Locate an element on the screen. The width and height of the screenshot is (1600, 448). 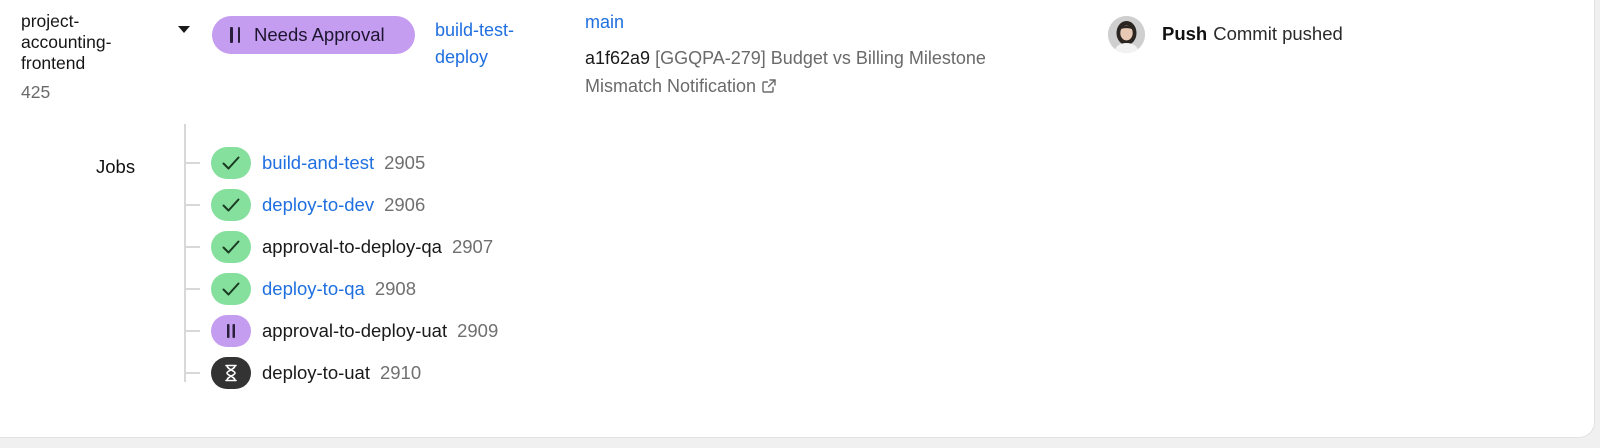
job-name: deploy-to-dev is located at coordinates (318, 205).